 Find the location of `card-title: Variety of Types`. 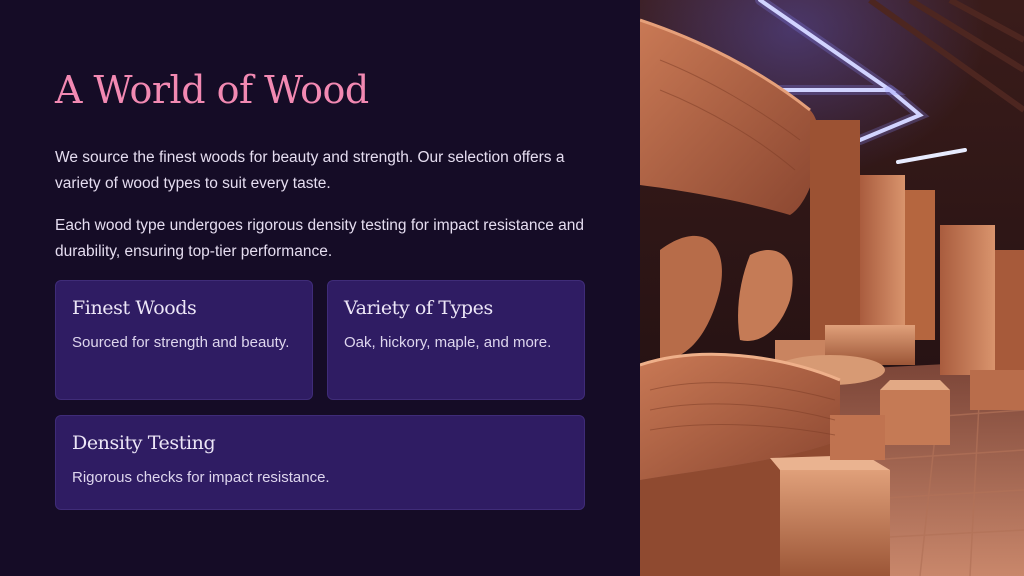

card-title: Variety of Types is located at coordinates (418, 308).